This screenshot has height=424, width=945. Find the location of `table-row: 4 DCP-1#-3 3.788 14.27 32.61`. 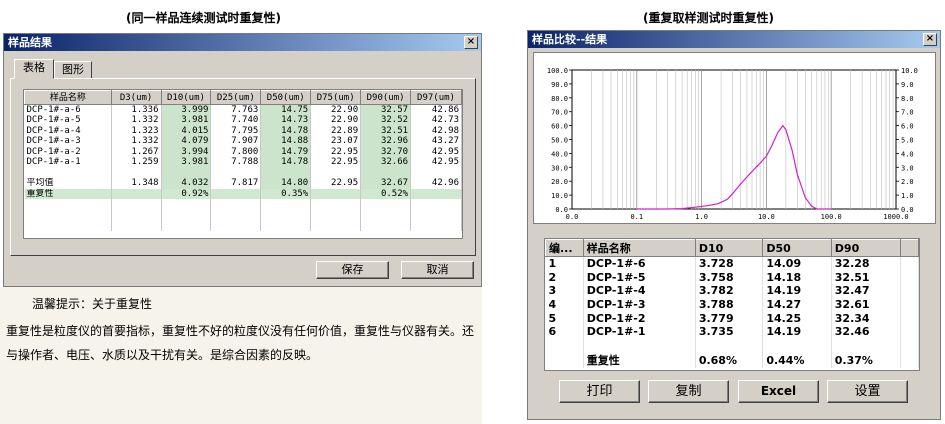

table-row: 4 DCP-1#-3 3.788 14.27 32.61 is located at coordinates (732, 304).